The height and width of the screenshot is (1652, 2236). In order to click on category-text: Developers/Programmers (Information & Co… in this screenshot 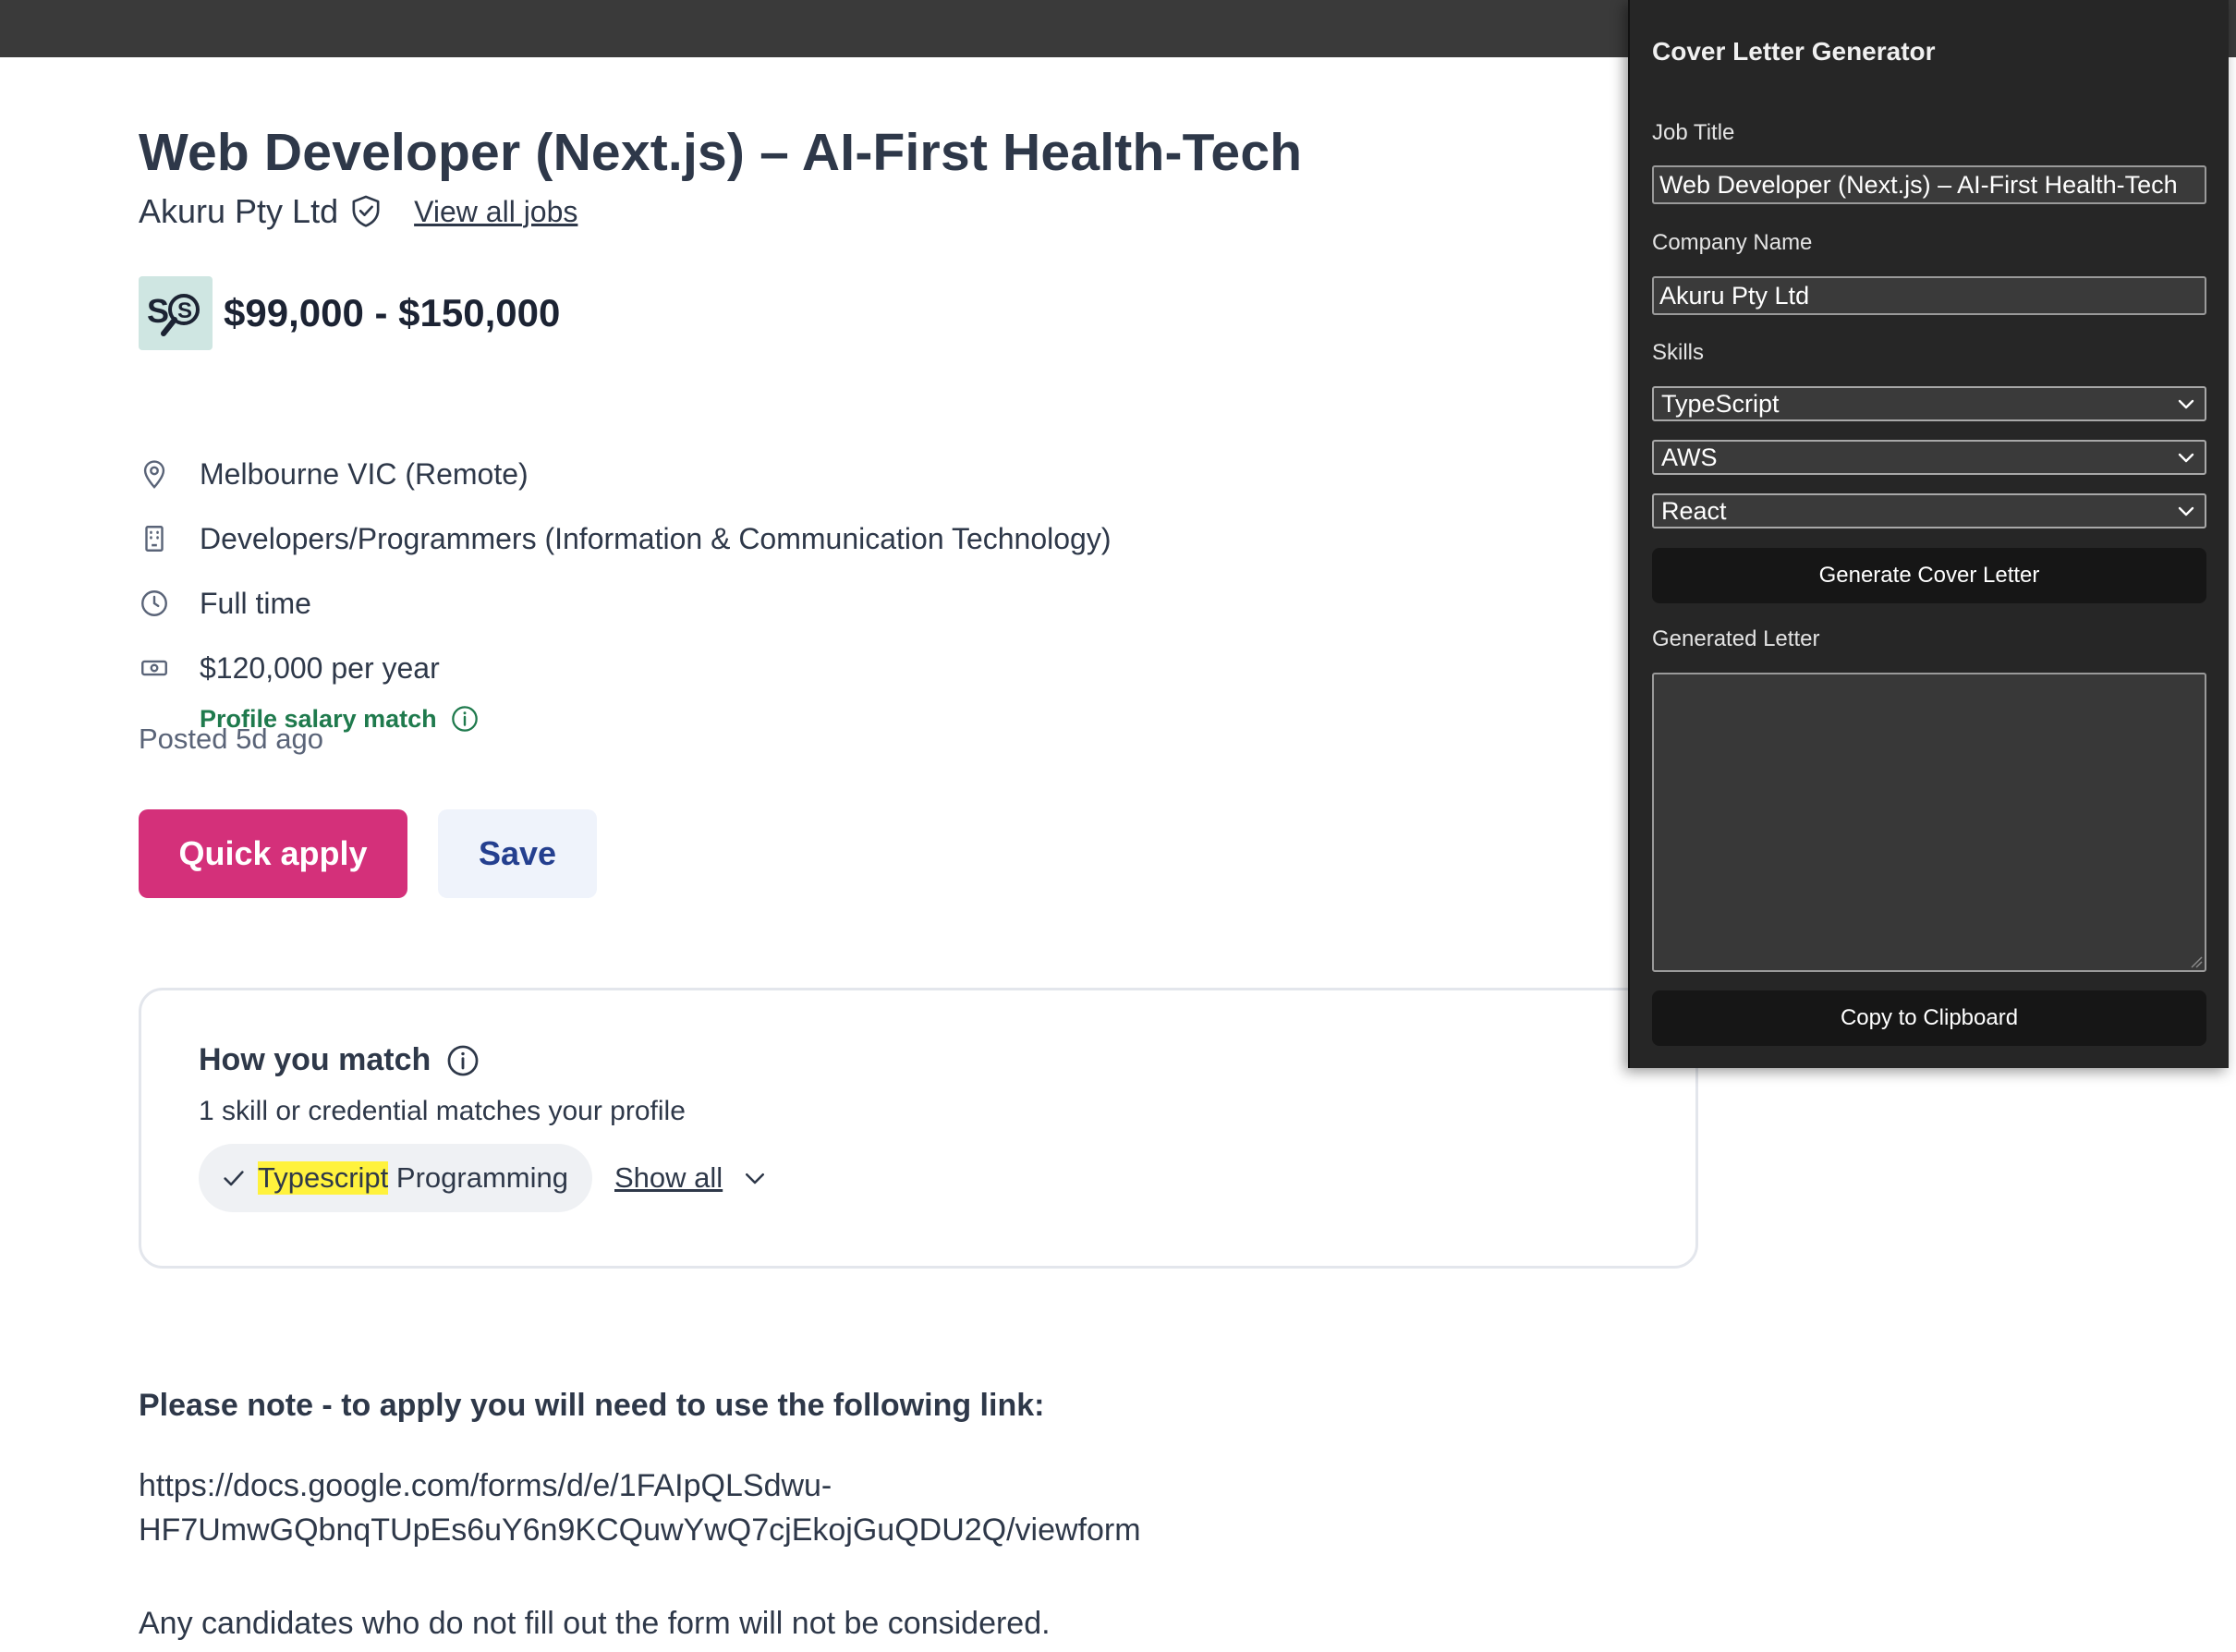, I will do `click(656, 538)`.